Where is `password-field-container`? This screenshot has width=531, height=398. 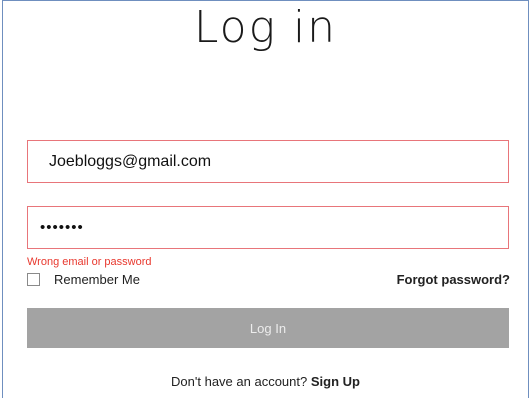
password-field-container is located at coordinates (268, 227).